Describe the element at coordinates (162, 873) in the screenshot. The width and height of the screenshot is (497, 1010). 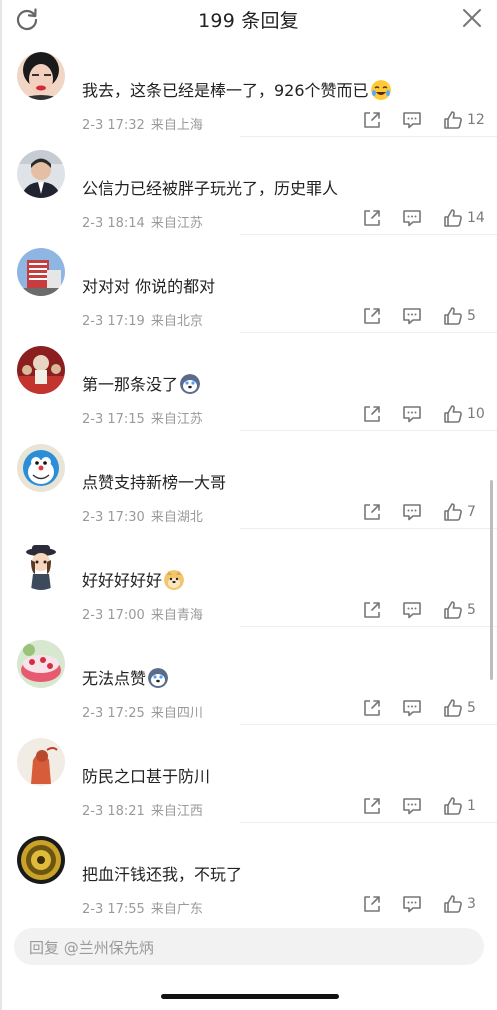
I see `comment-text: 把血汗钱还我，不玩了` at that location.